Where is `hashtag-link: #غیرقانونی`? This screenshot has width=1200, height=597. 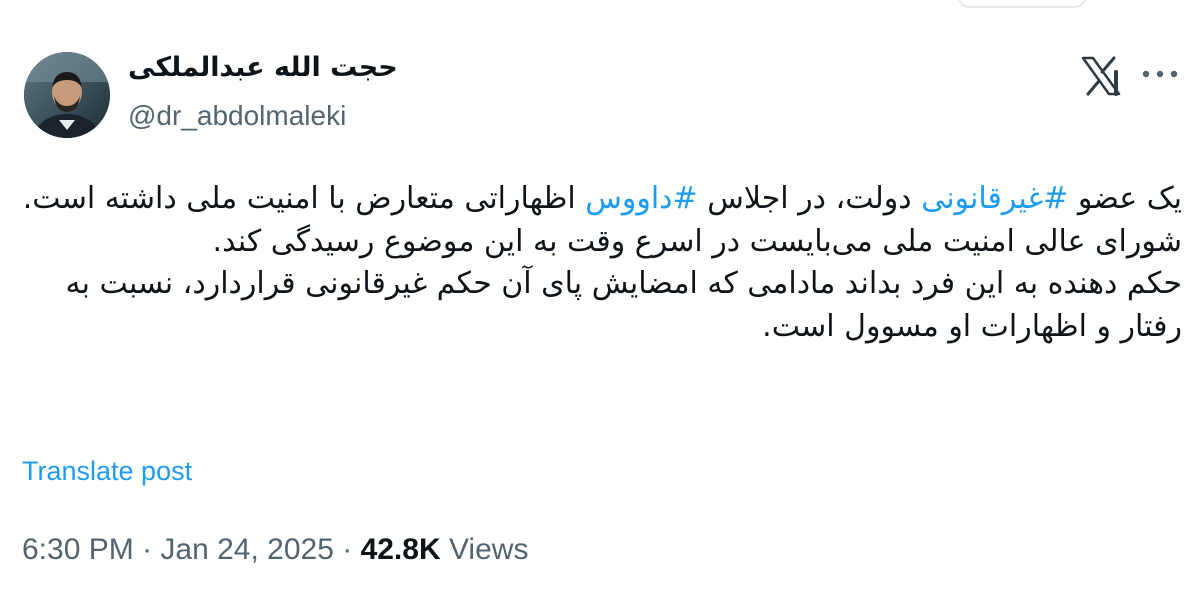
hashtag-link: #غیرقانونی is located at coordinates (994, 198).